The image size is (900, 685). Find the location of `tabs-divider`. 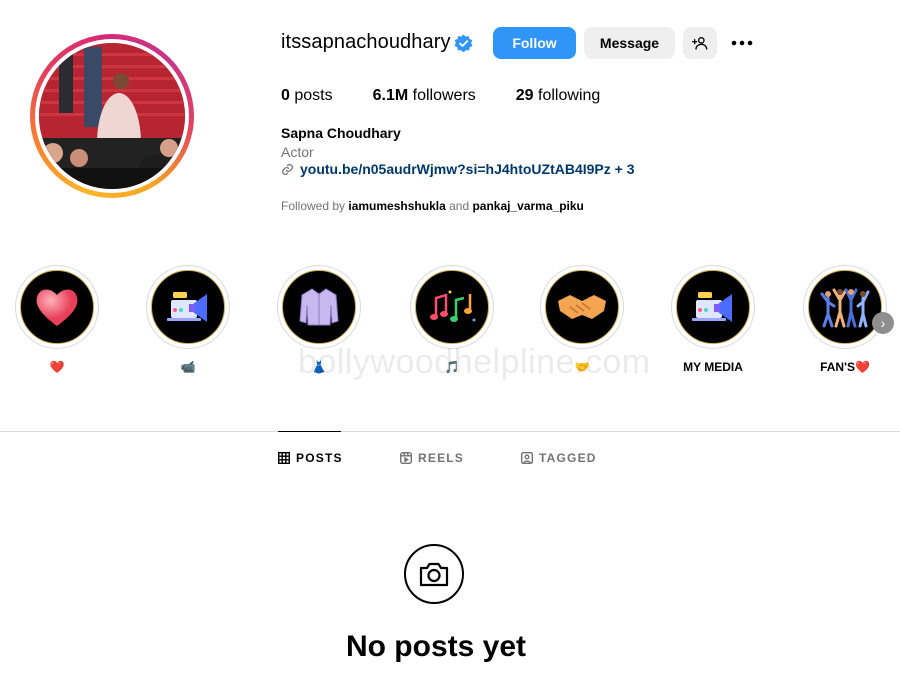

tabs-divider is located at coordinates (450, 431).